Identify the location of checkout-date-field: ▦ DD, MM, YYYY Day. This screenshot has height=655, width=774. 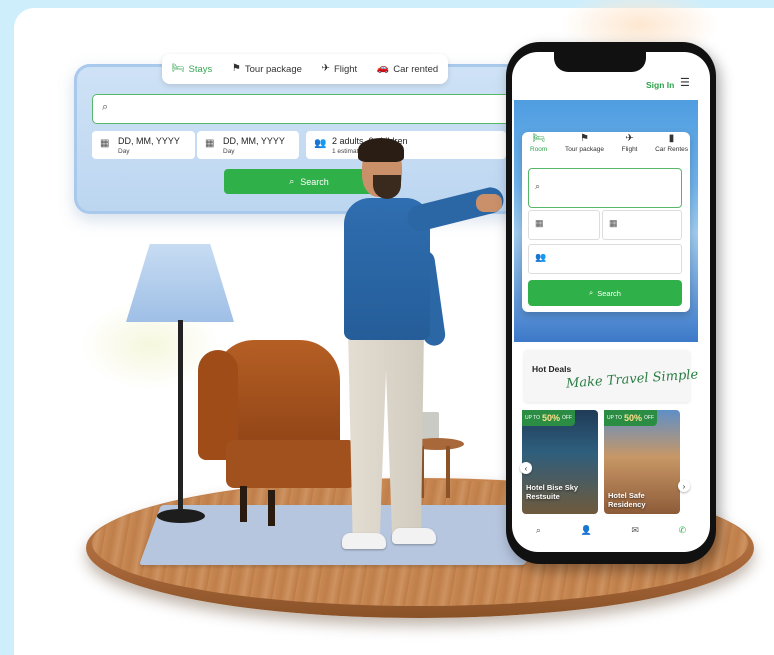
(248, 145).